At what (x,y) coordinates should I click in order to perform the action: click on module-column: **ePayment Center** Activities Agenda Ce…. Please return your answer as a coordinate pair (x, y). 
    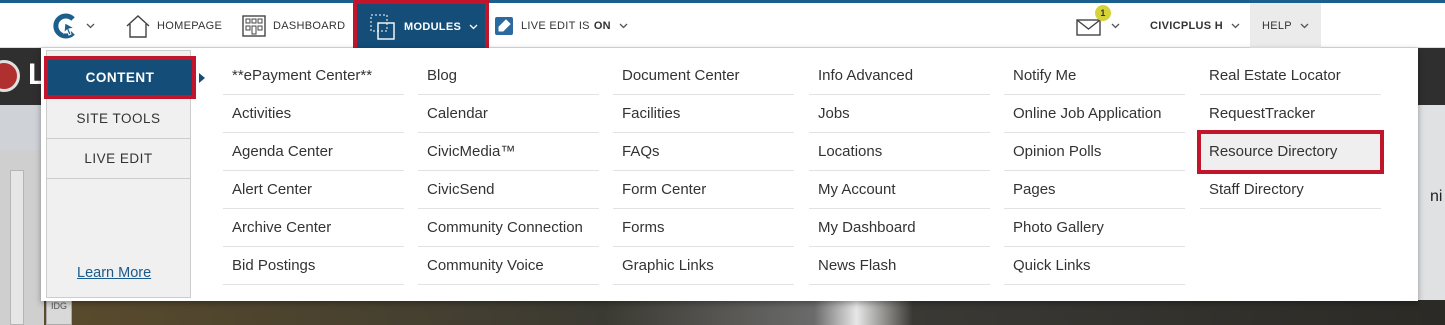
    Looking at the image, I should click on (313, 171).